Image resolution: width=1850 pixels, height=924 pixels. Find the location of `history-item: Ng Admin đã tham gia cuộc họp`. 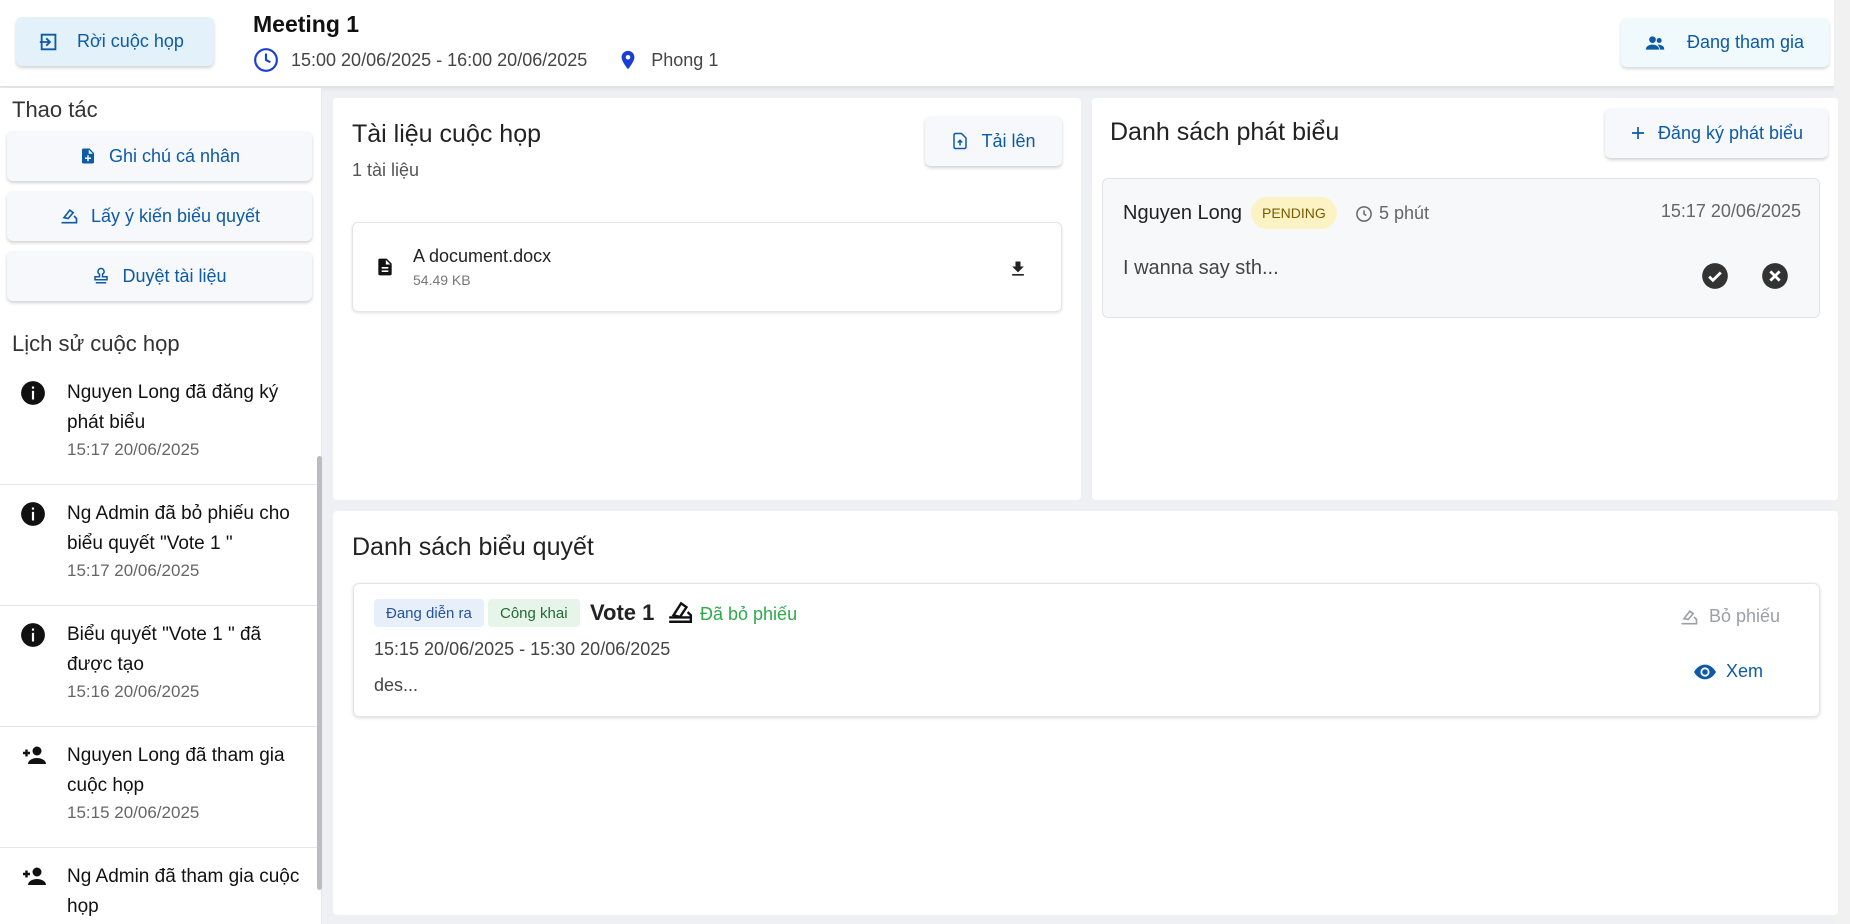

history-item: Ng Admin đã tham gia cuộc họp is located at coordinates (159, 886).